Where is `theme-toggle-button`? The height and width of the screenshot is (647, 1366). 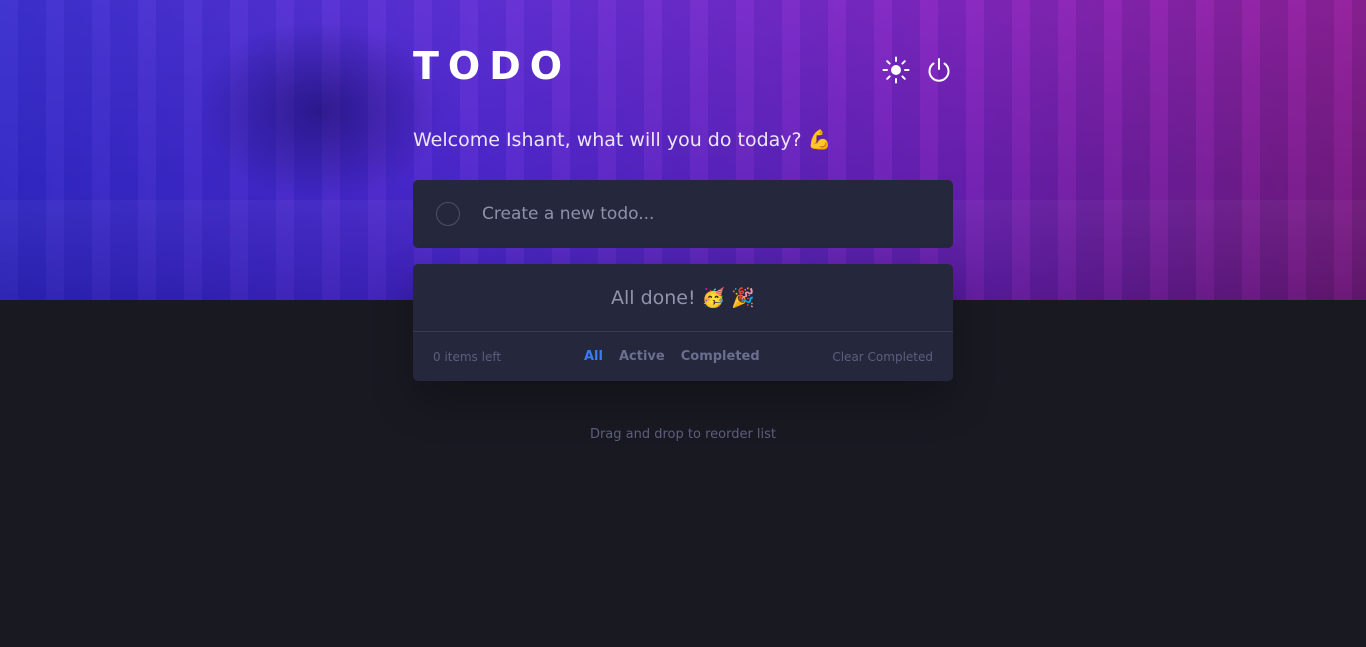
theme-toggle-button is located at coordinates (896, 70).